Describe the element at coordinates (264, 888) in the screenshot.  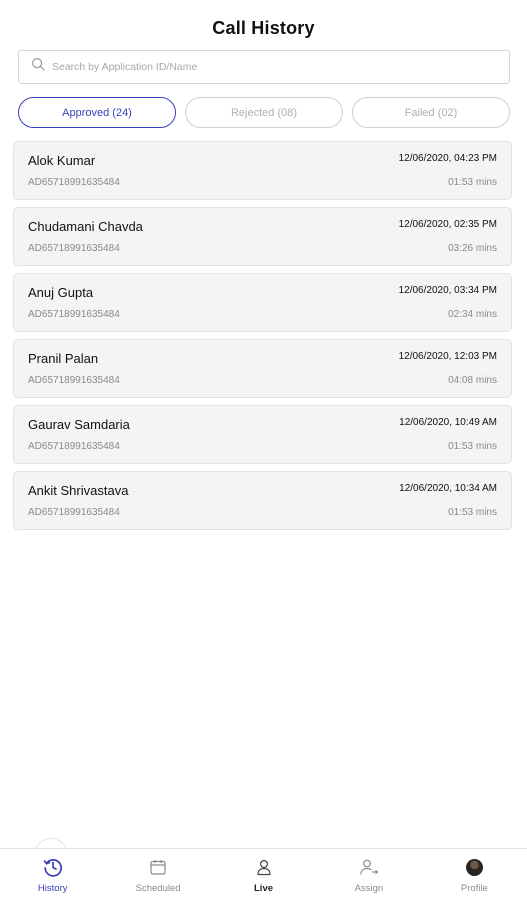
I see `nav-label: Live` at that location.